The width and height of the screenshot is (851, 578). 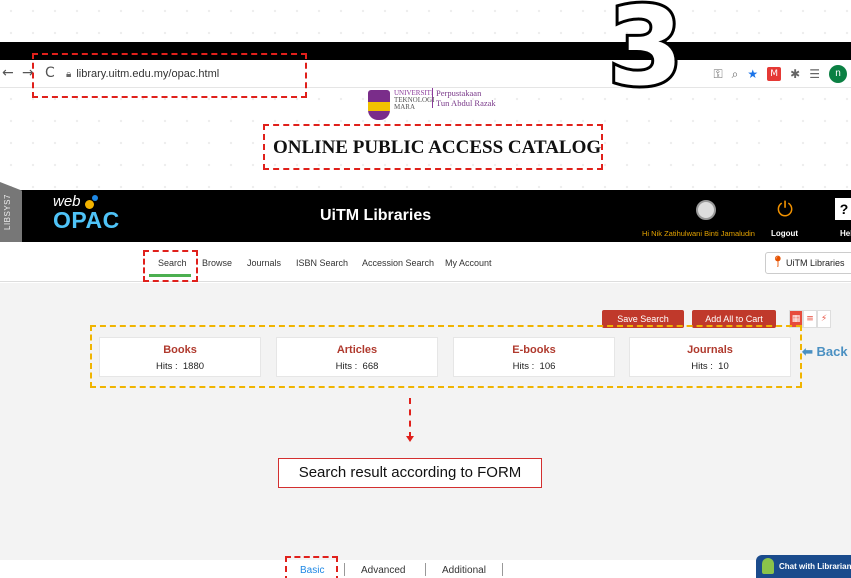 I want to click on libsys-label: LIBSYS7, so click(x=7, y=212).